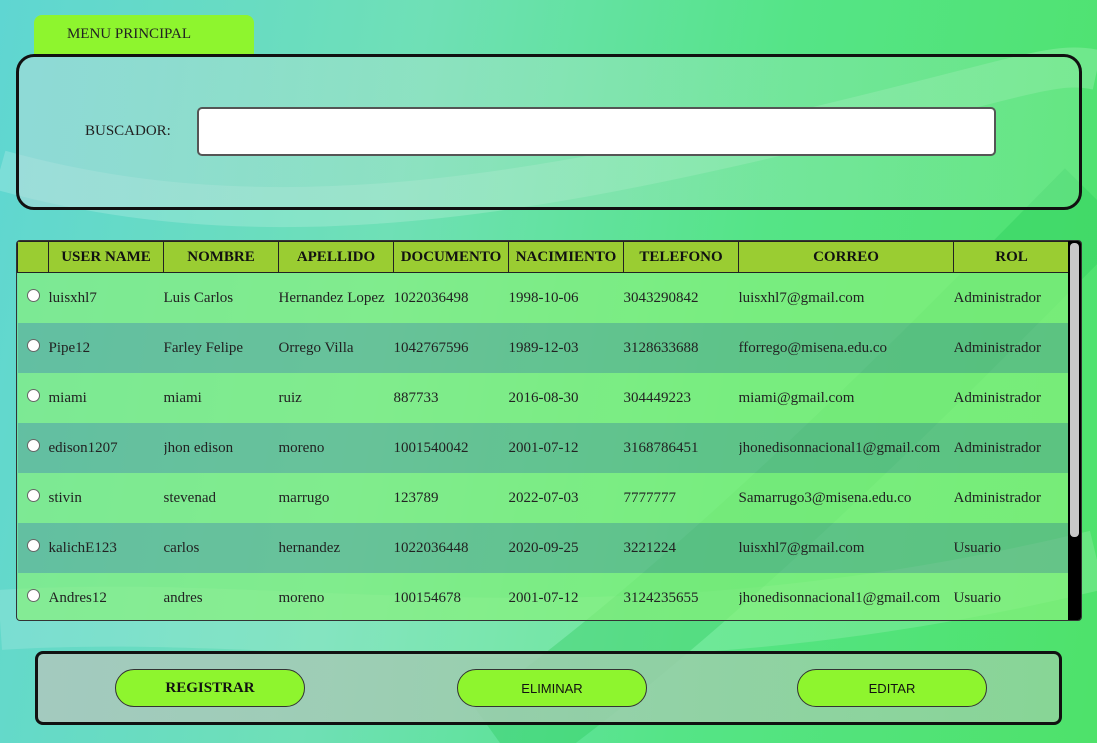 Image resolution: width=1097 pixels, height=743 pixels. Describe the element at coordinates (451, 257) in the screenshot. I see `col-documento-header: DOCUMENTO` at that location.